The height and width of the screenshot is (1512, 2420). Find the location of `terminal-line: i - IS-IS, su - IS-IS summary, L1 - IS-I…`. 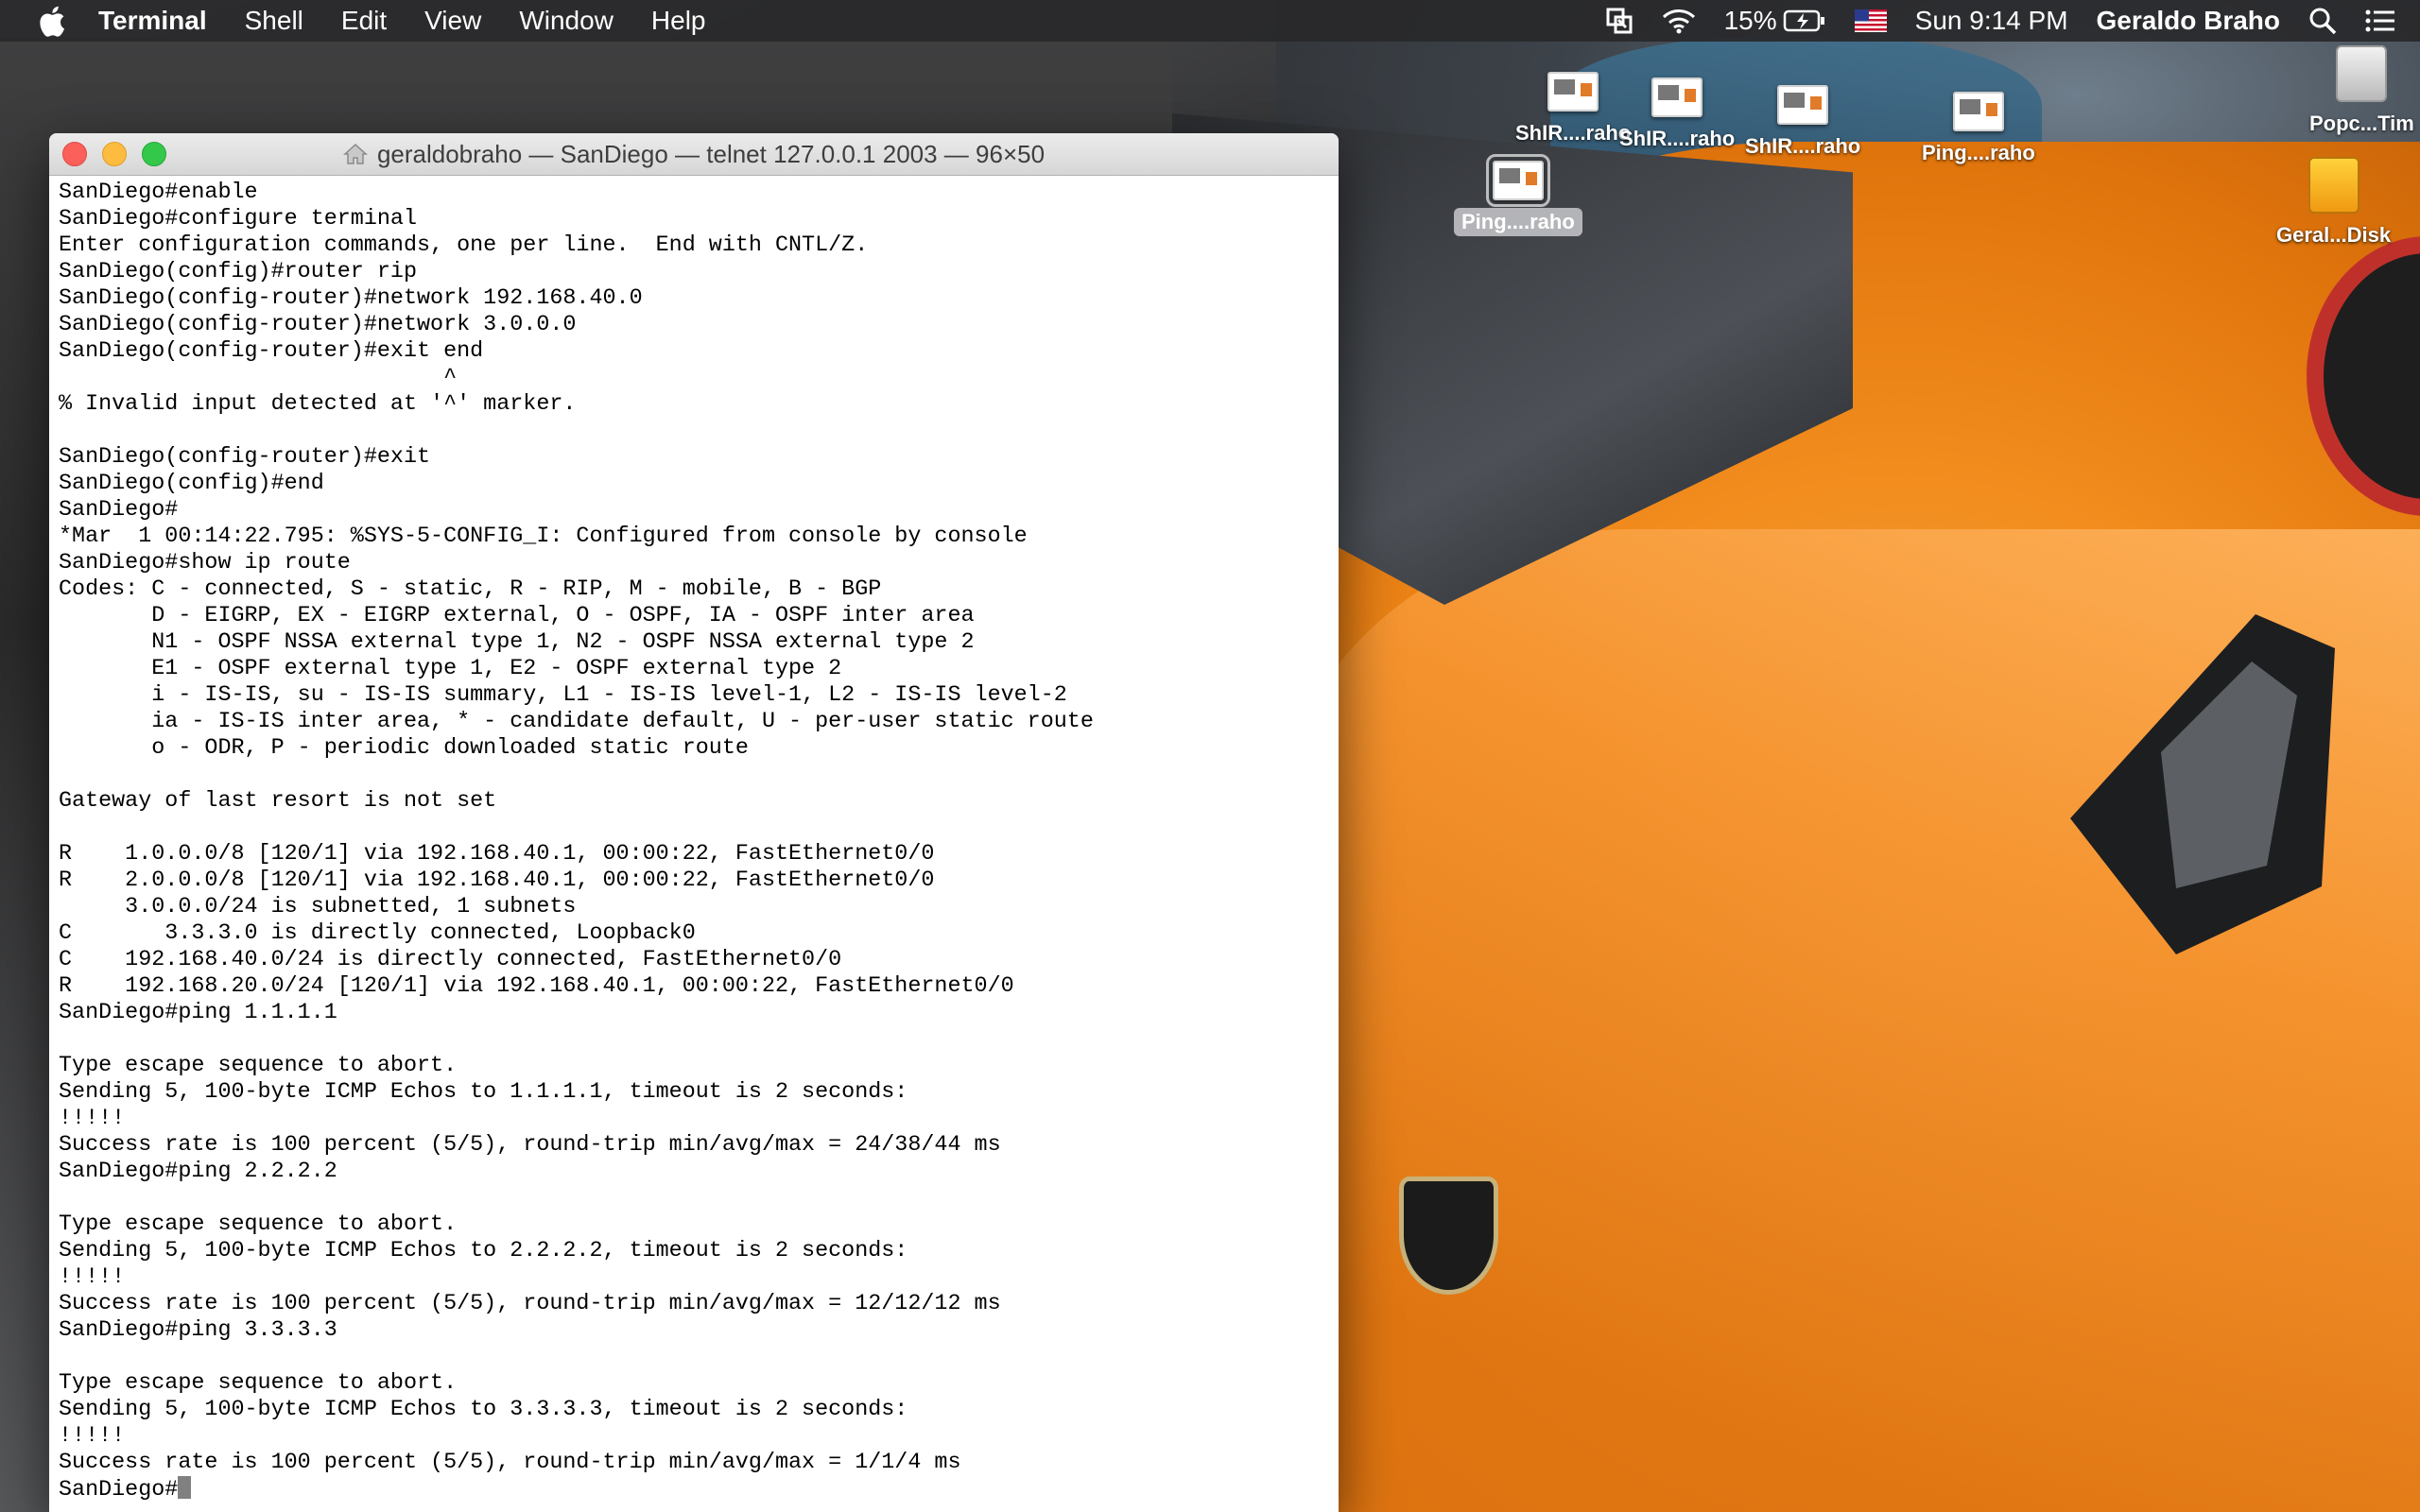

terminal-line: i - IS-IS, su - IS-IS summary, L1 - IS-I… is located at coordinates (563, 695).